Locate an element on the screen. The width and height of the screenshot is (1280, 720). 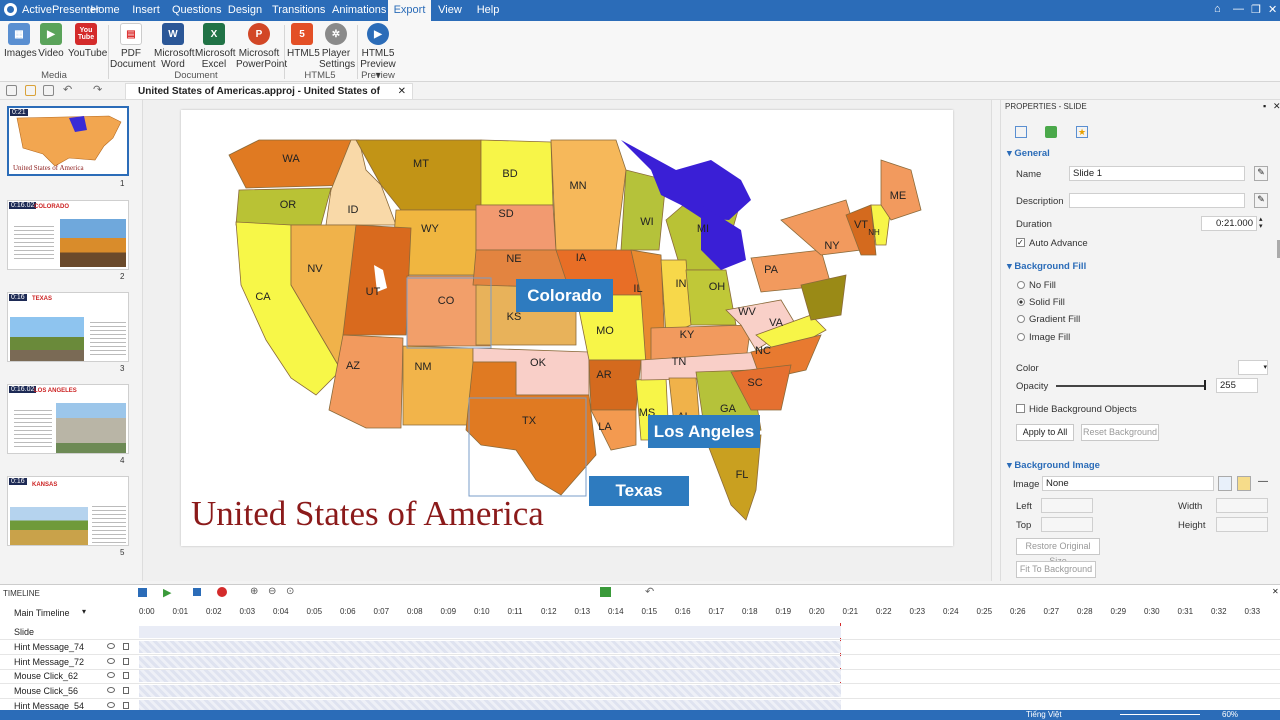
color-picker: ▾ is located at coordinates (1253, 367).